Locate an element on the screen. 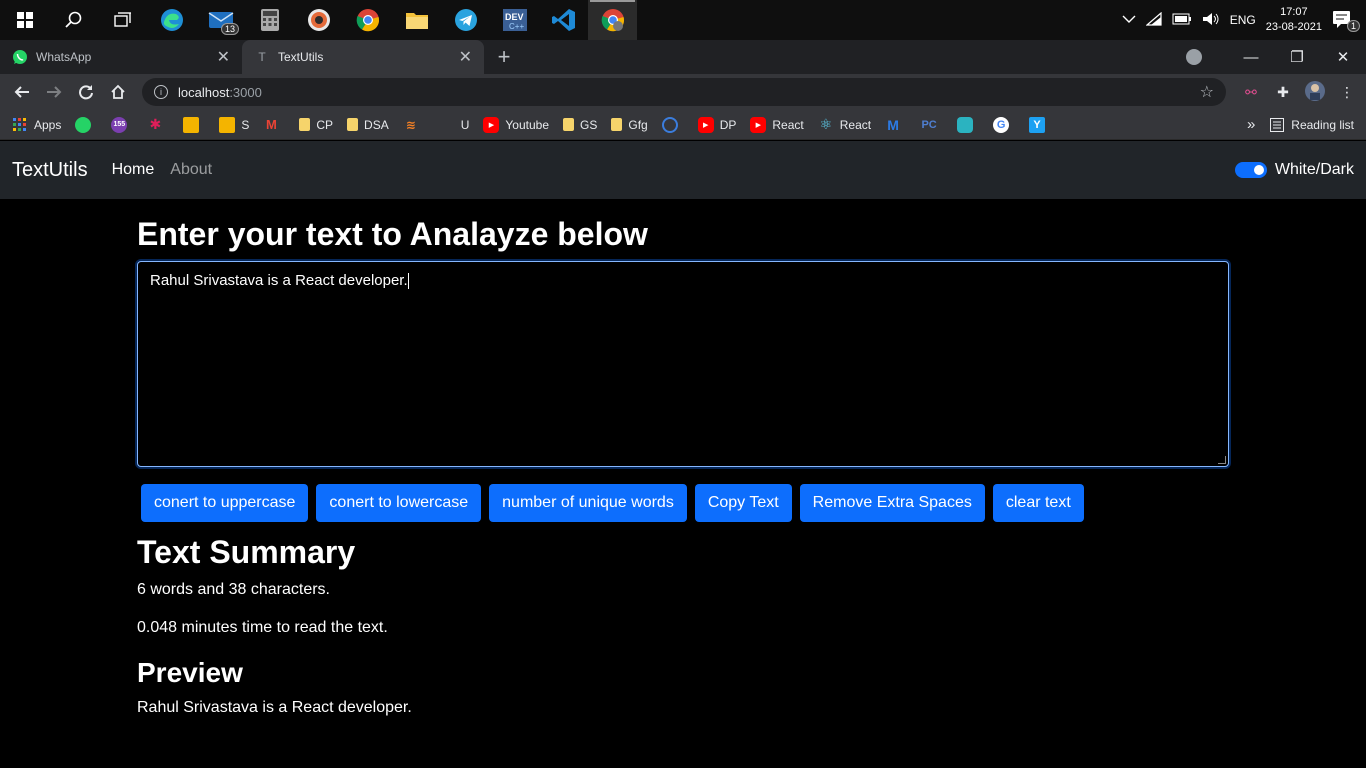 Image resolution: width=1366 pixels, height=768 pixels. bookmark-pycharm: PC is located at coordinates (932, 125).